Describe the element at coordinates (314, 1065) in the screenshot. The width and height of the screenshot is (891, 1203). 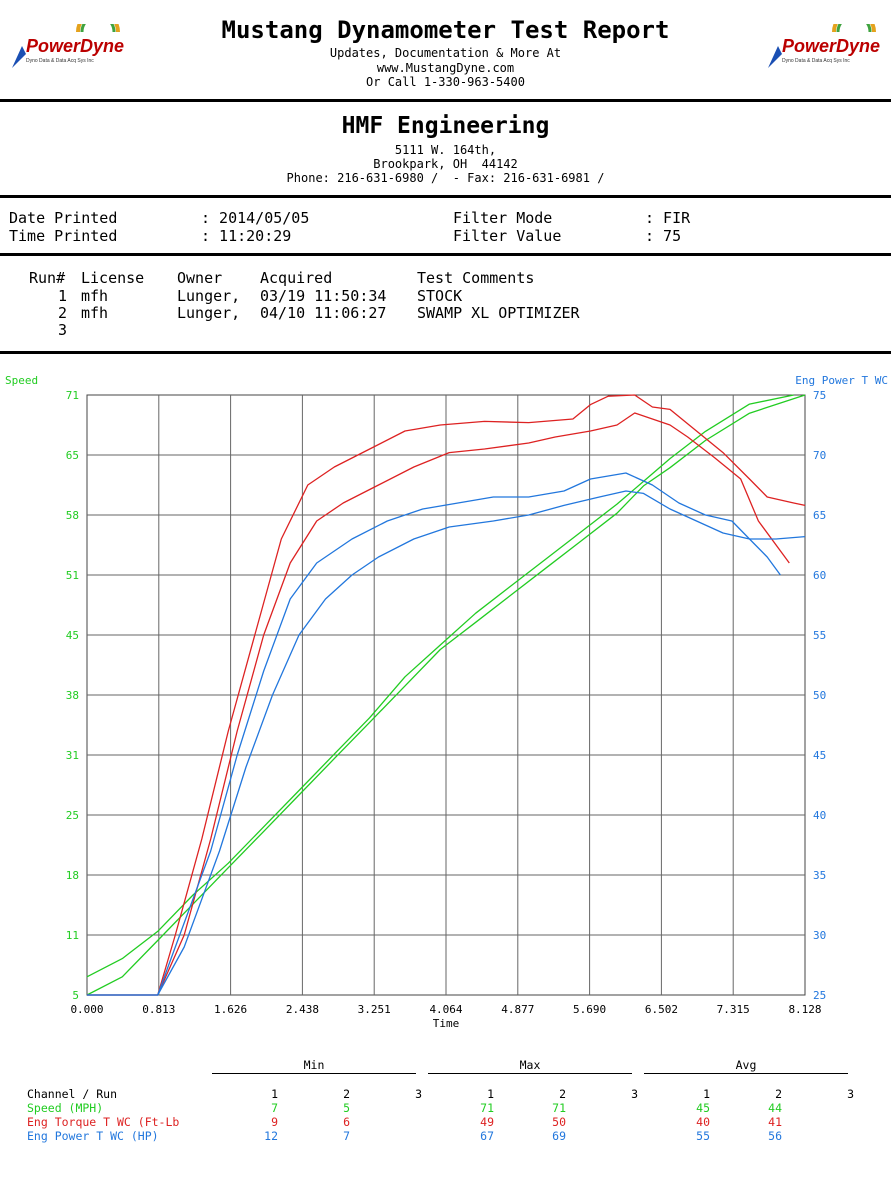
I see `summary-group-min: Min` at that location.